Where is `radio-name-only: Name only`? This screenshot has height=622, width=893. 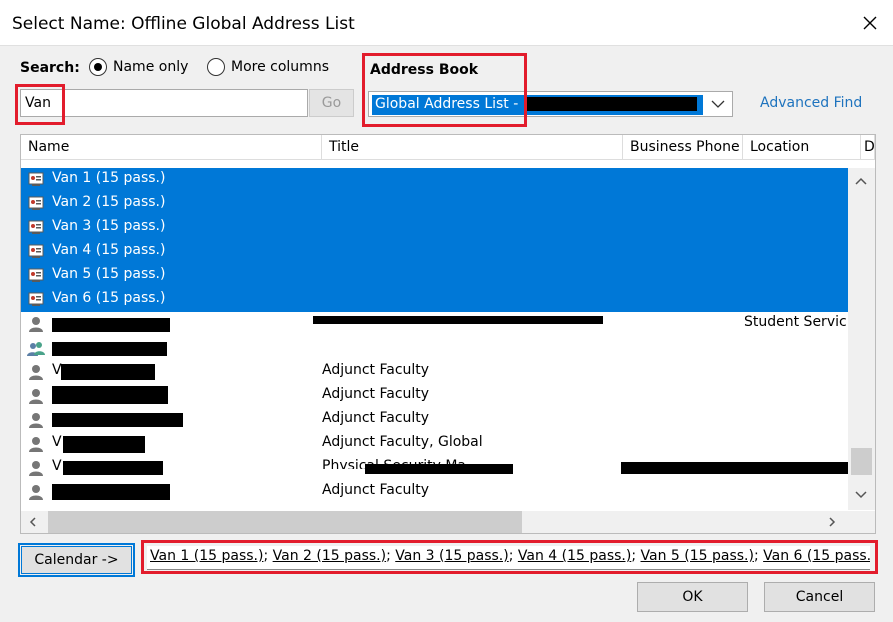 radio-name-only: Name only is located at coordinates (138, 67).